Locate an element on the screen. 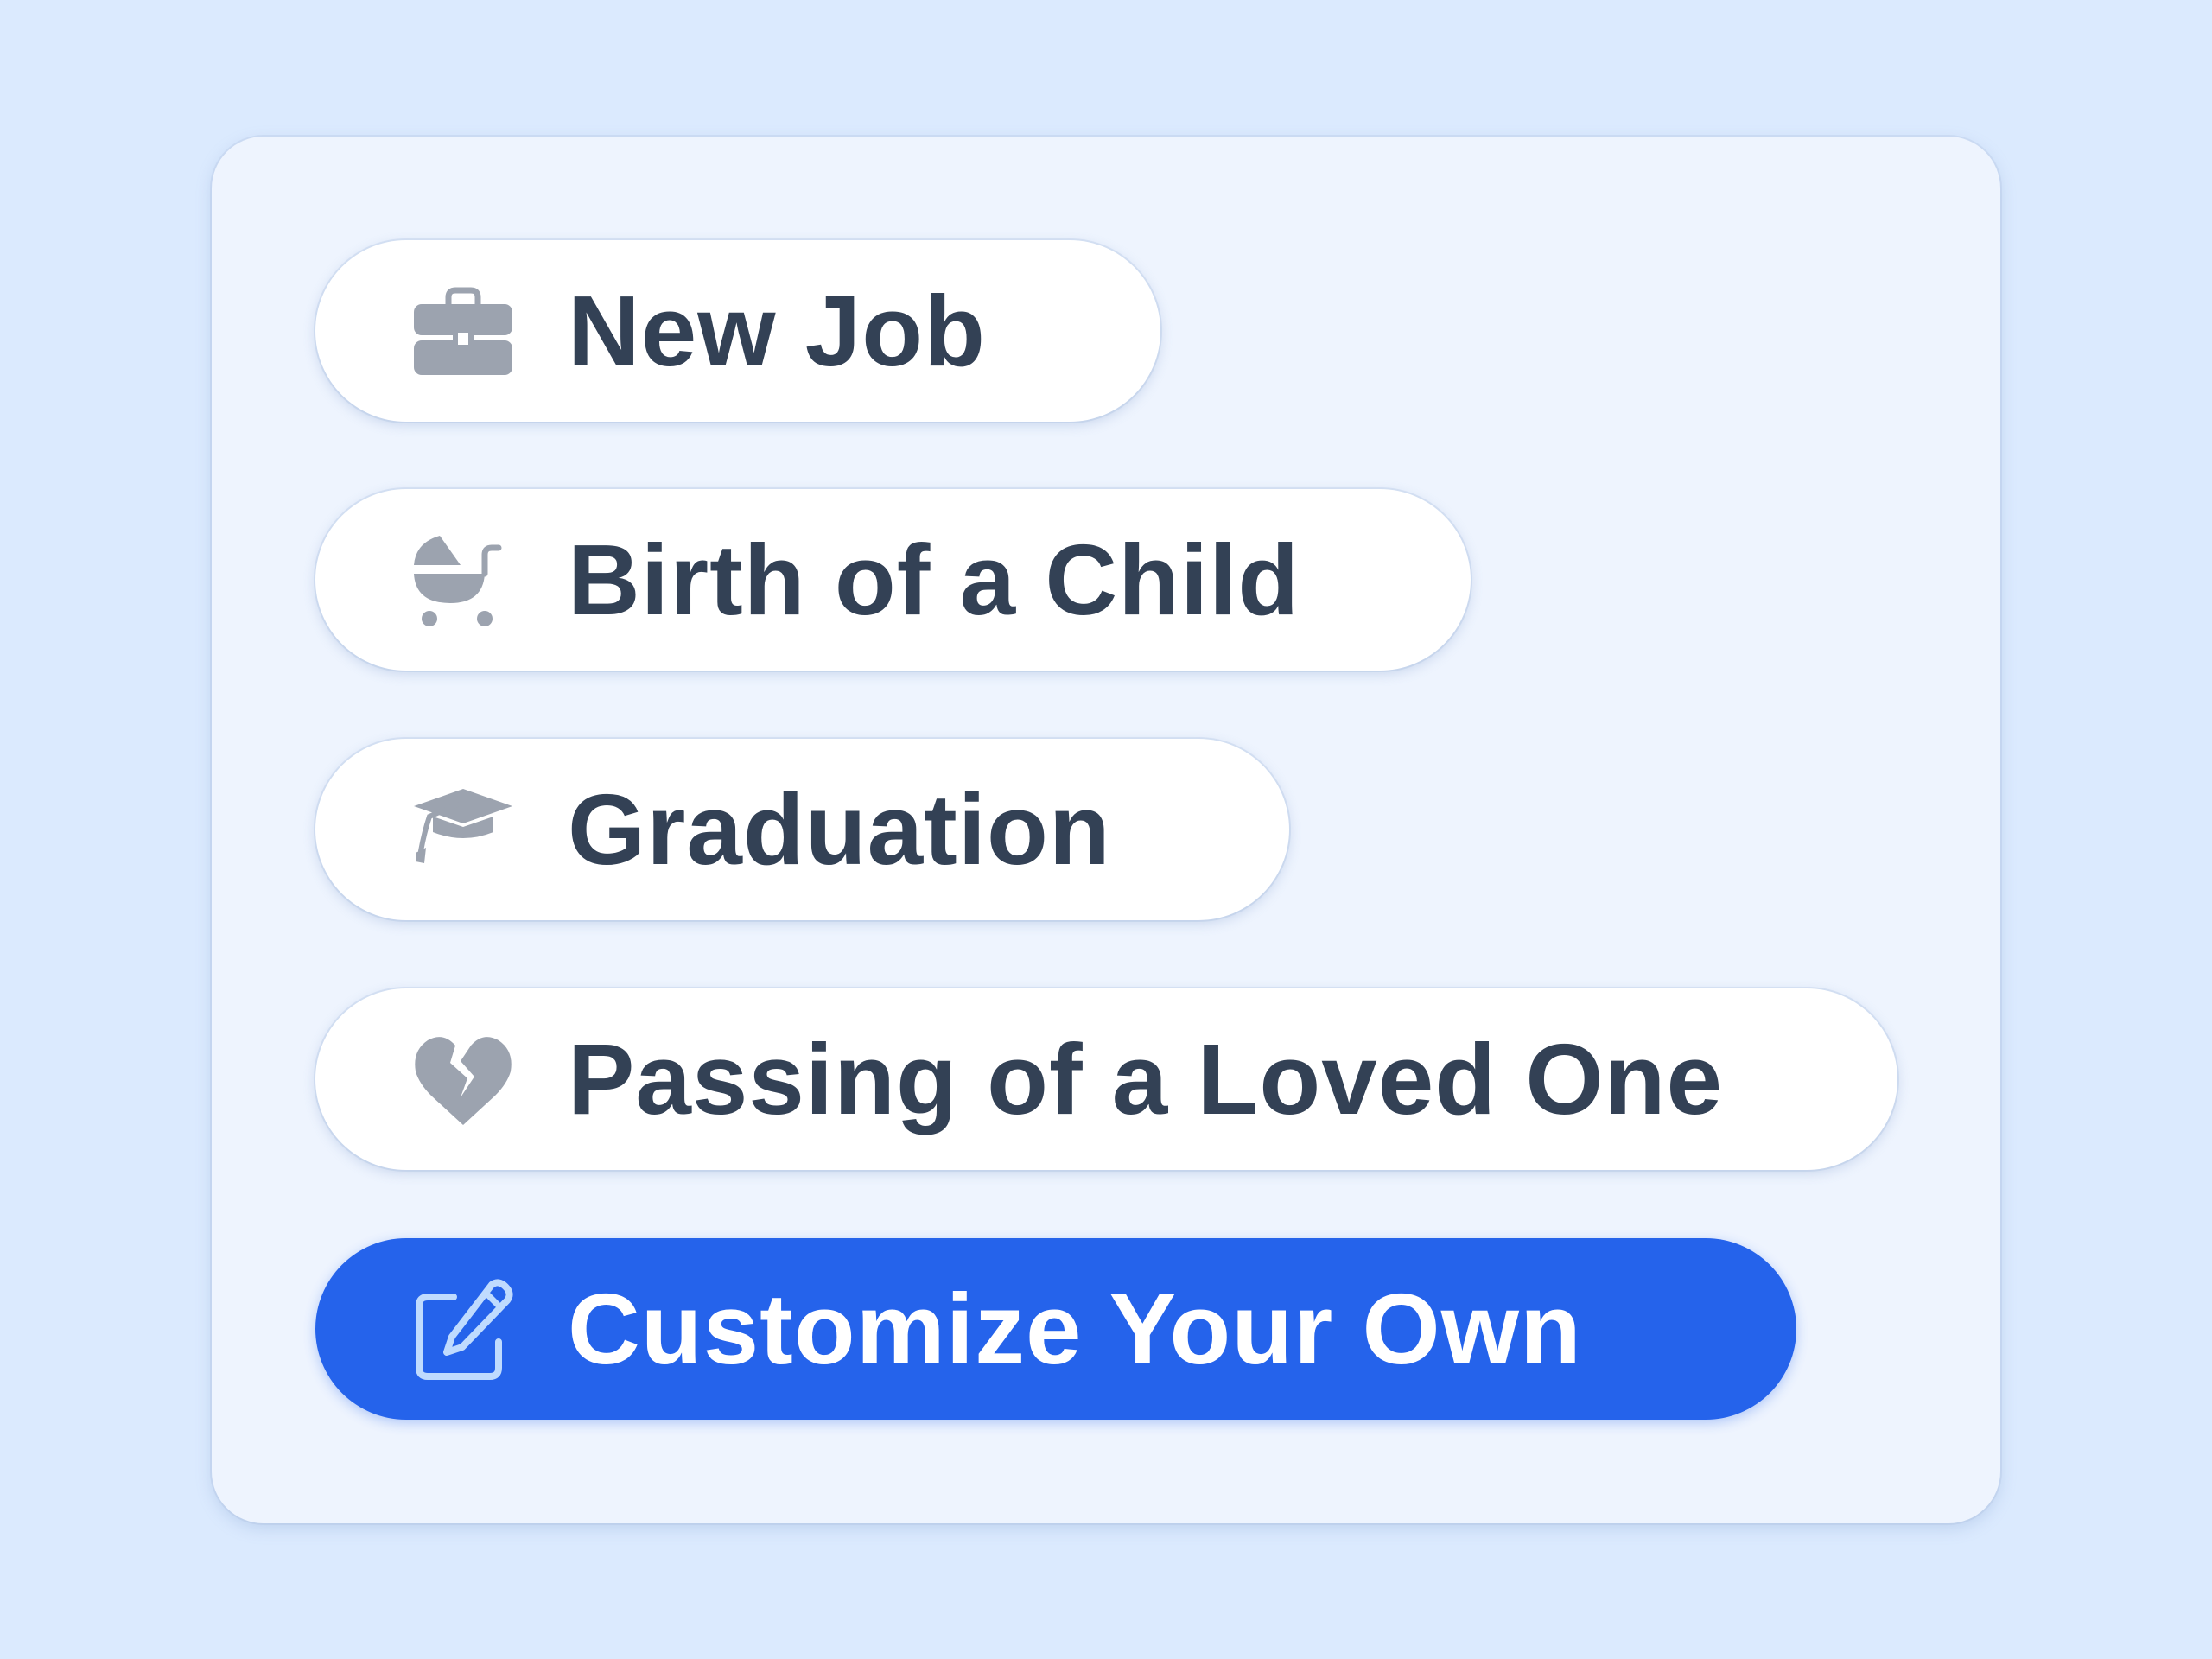  option-customize-your-own: Customize Your Own is located at coordinates (1055, 1329).